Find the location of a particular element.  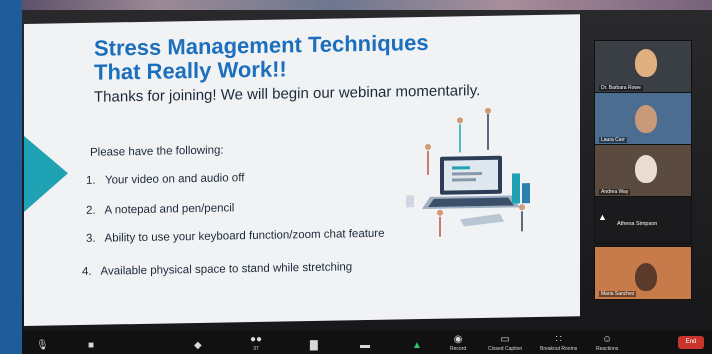

microphone-icon: 🎙 is located at coordinates (42, 345).